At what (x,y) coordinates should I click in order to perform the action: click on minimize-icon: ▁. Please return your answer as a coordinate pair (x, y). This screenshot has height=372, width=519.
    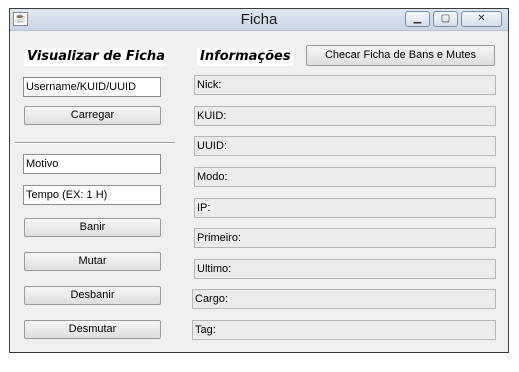
    Looking at the image, I should click on (417, 19).